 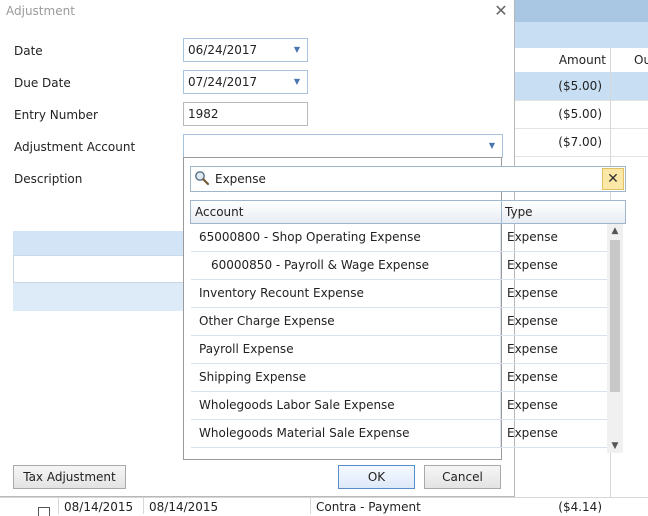 What do you see at coordinates (310, 237) in the screenshot?
I see `account-cell: 65000800 - Shop Operating Expense` at bounding box center [310, 237].